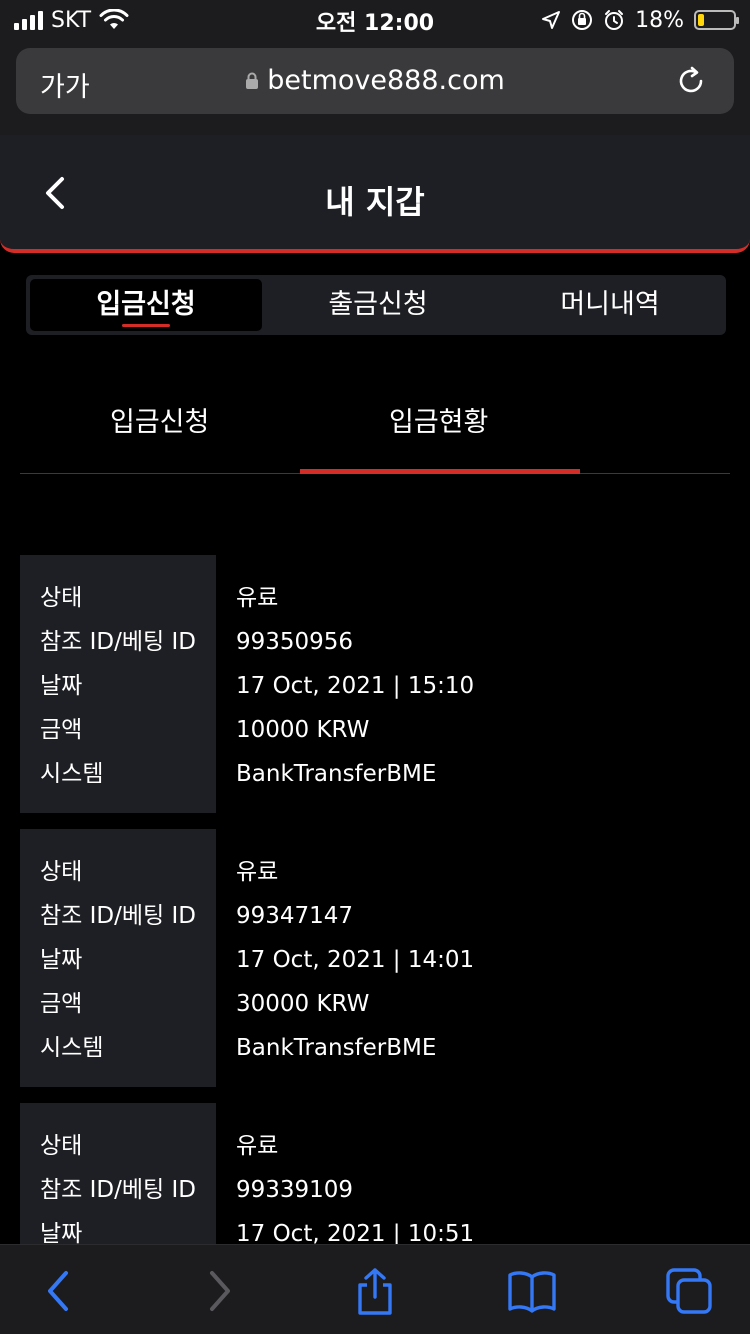 This screenshot has height=1334, width=750. I want to click on active-tab-indicator, so click(146, 325).